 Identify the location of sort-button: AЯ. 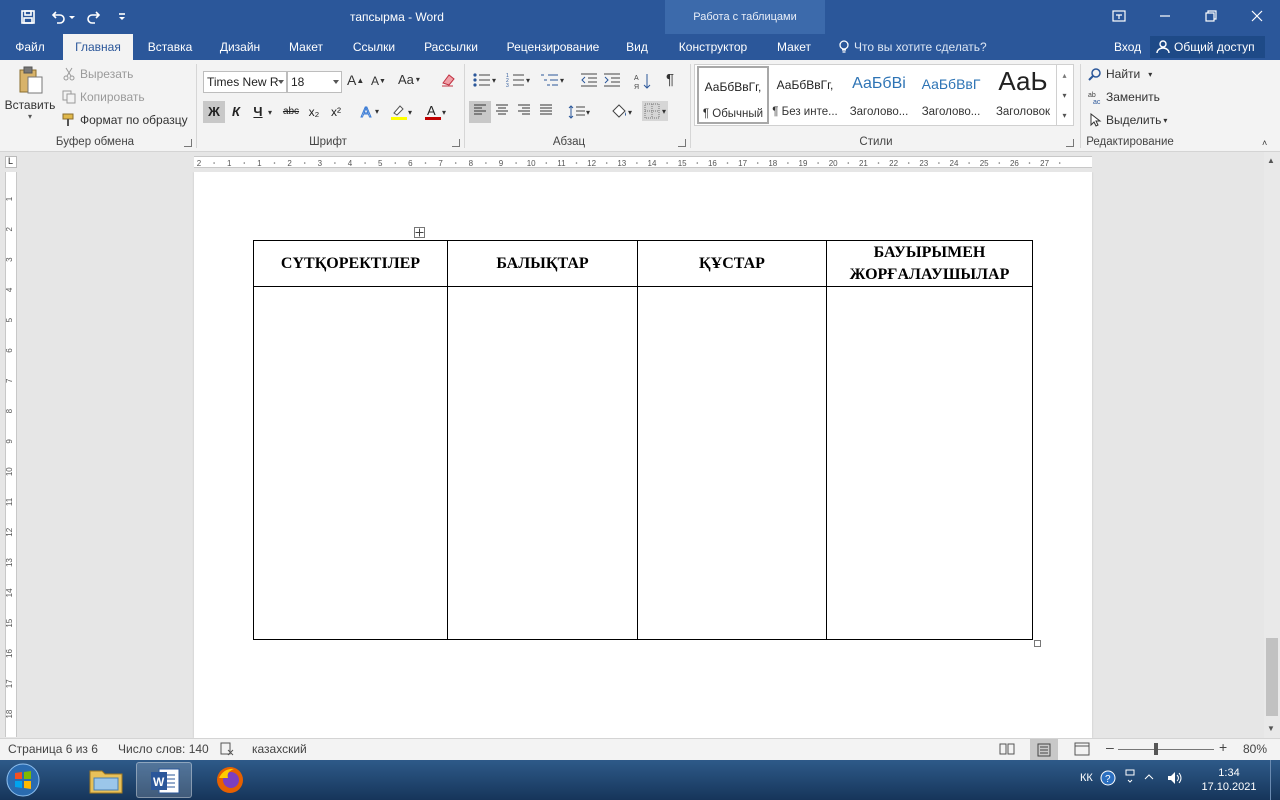
(643, 81).